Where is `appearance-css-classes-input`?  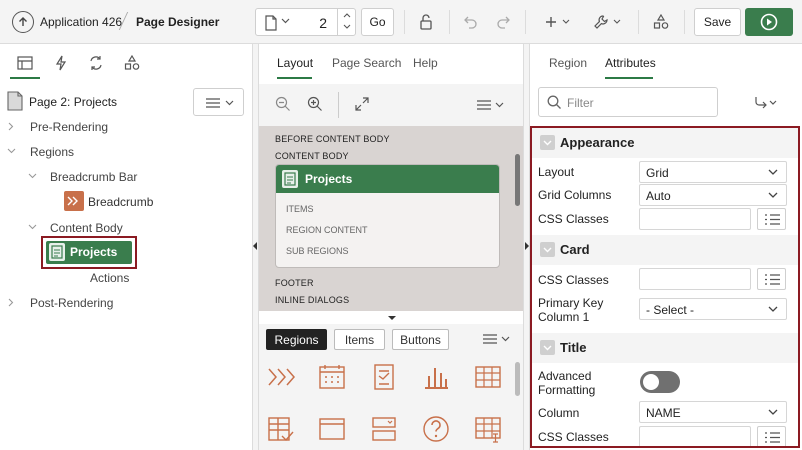
appearance-css-classes-input is located at coordinates (695, 219).